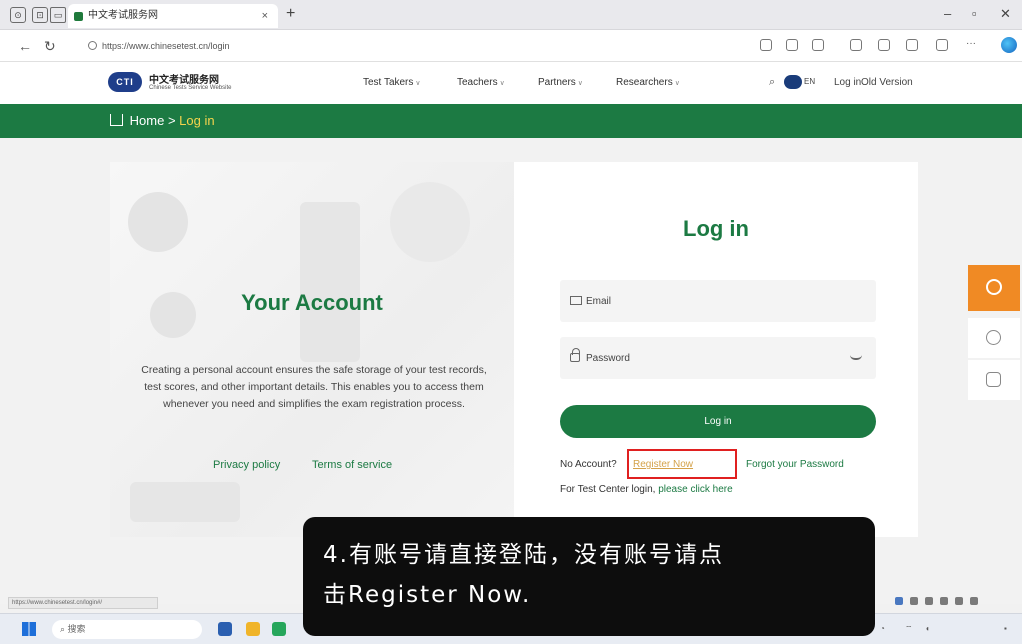 The image size is (1022, 644). I want to click on mail-icon, so click(576, 300).